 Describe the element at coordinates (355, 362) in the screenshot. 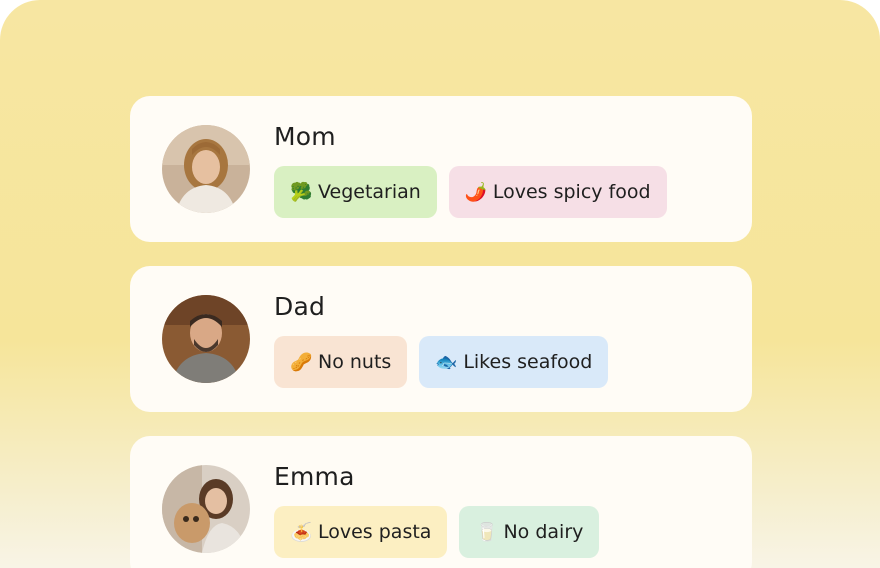

I see `preference-label: No nuts` at that location.